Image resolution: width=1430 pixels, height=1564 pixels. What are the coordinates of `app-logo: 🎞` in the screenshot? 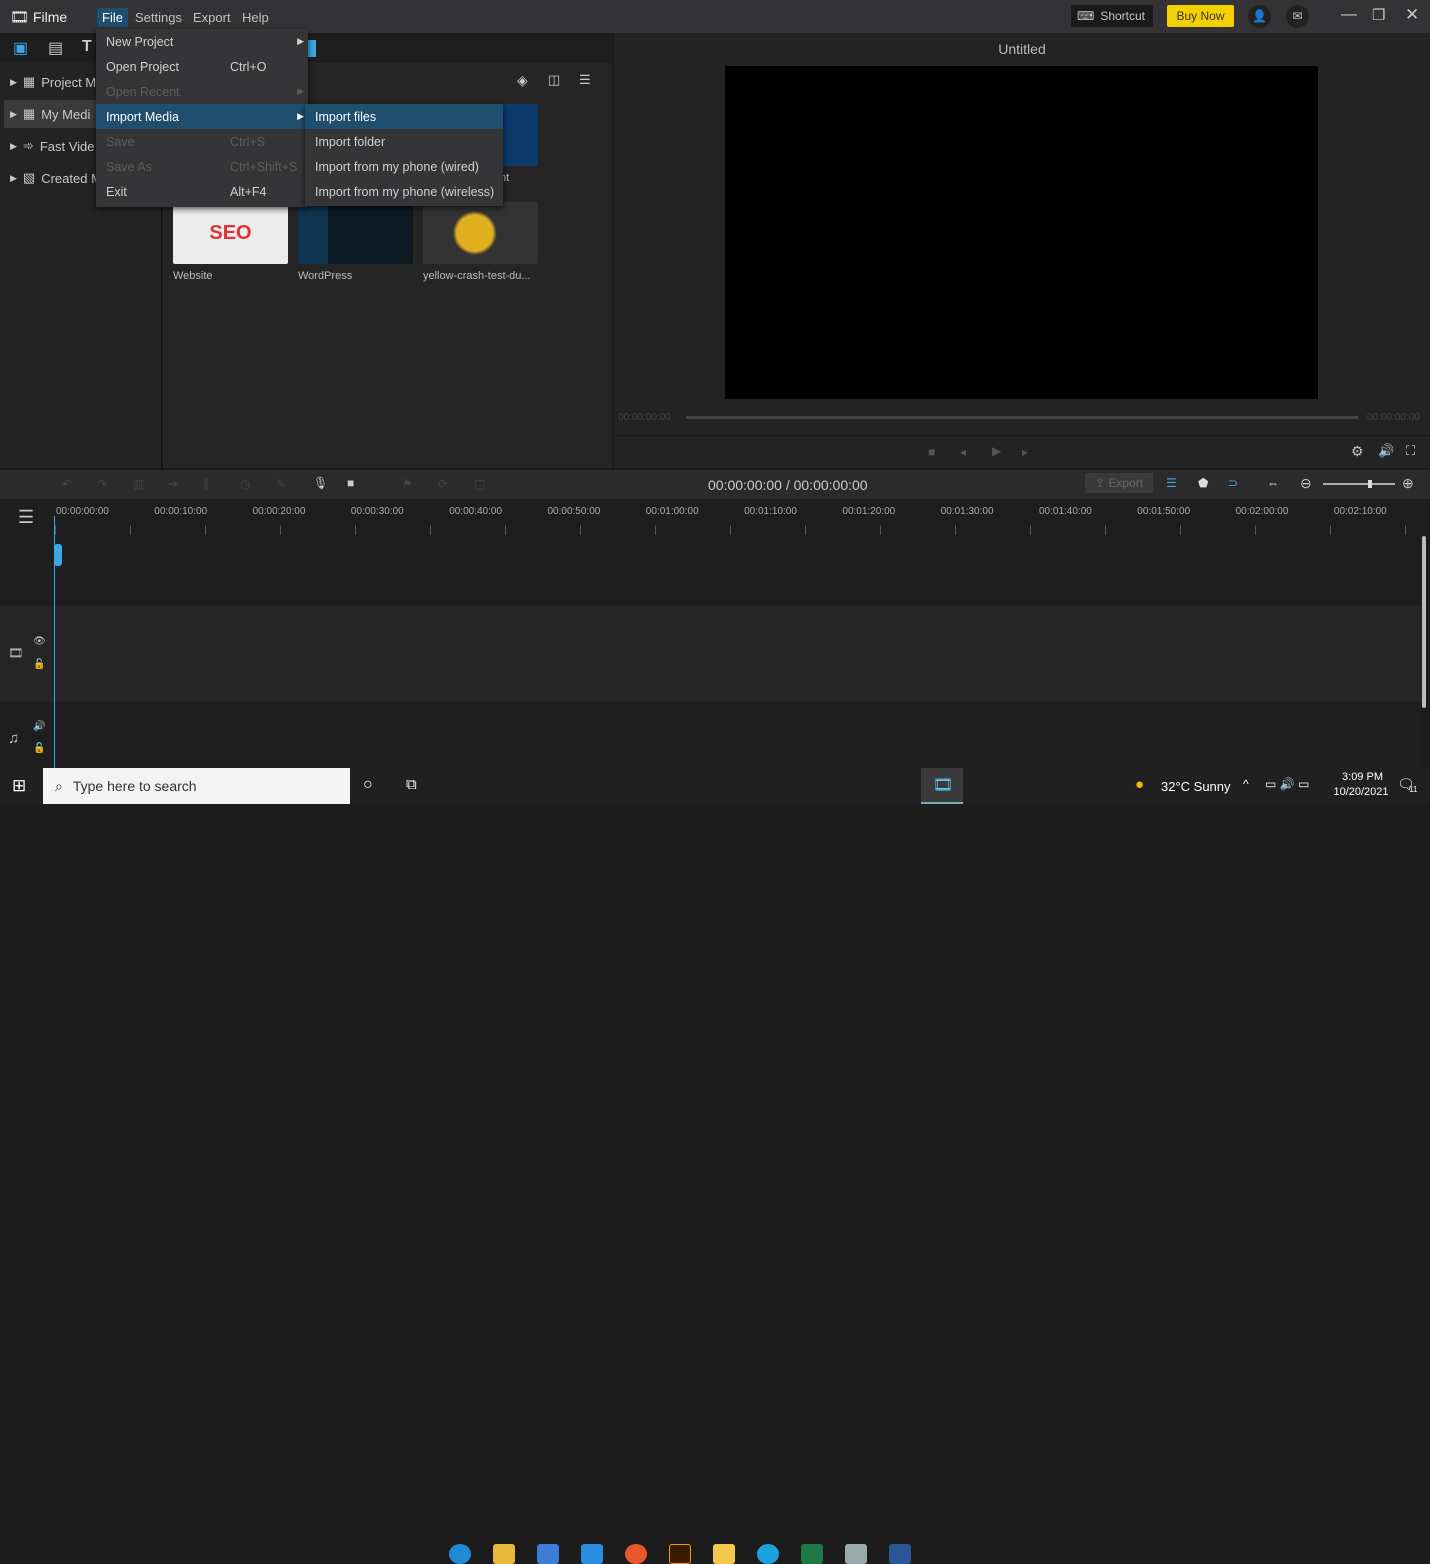 It's located at (20, 17).